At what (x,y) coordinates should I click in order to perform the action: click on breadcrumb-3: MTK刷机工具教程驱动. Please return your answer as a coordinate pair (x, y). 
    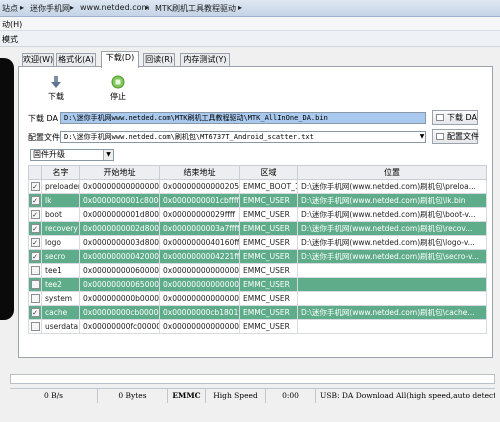
    Looking at the image, I should click on (195, 8).